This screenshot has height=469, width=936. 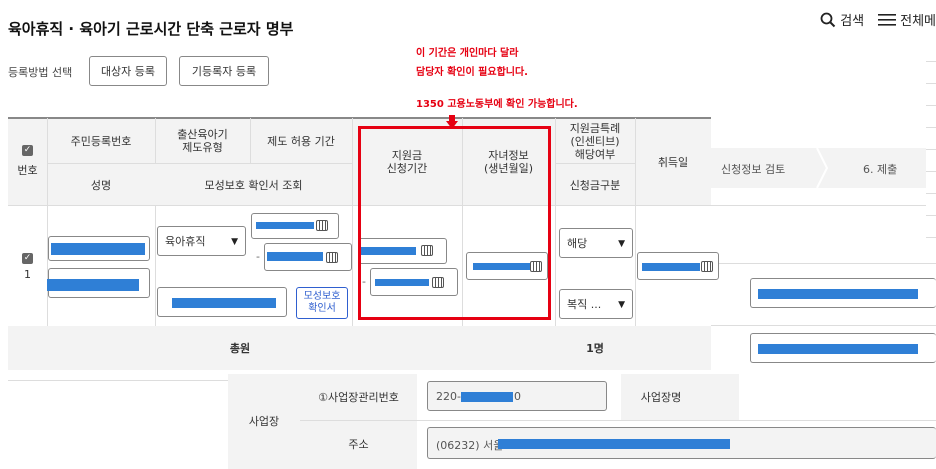 I want to click on maternity-input, so click(x=222, y=302).